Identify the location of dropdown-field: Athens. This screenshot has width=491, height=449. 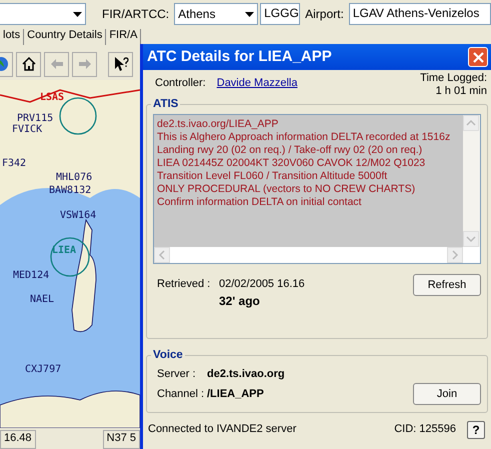
(216, 14).